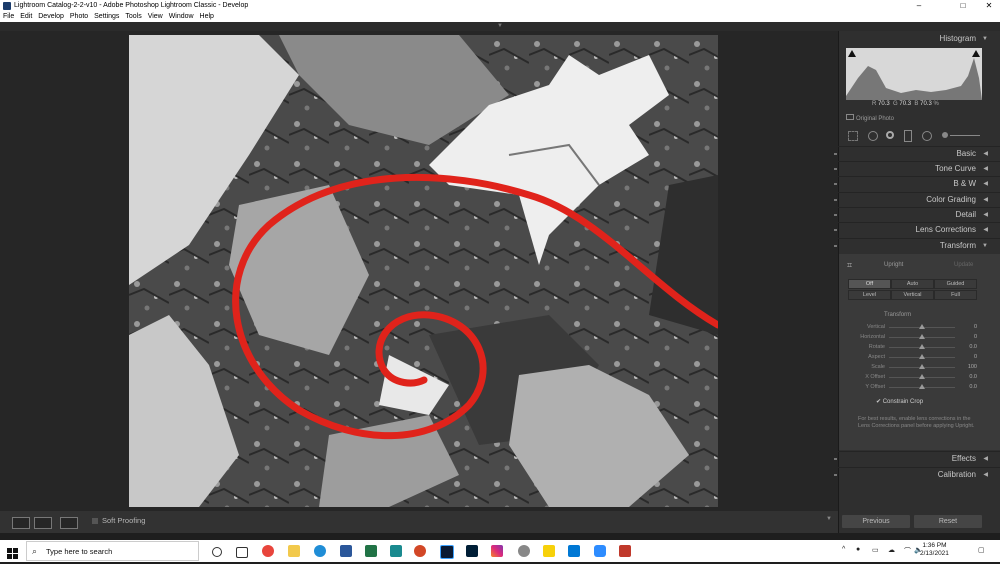 The height and width of the screenshot is (564, 1000). What do you see at coordinates (911, 215) in the screenshot?
I see `detail-panel-header: Detail ◀` at bounding box center [911, 215].